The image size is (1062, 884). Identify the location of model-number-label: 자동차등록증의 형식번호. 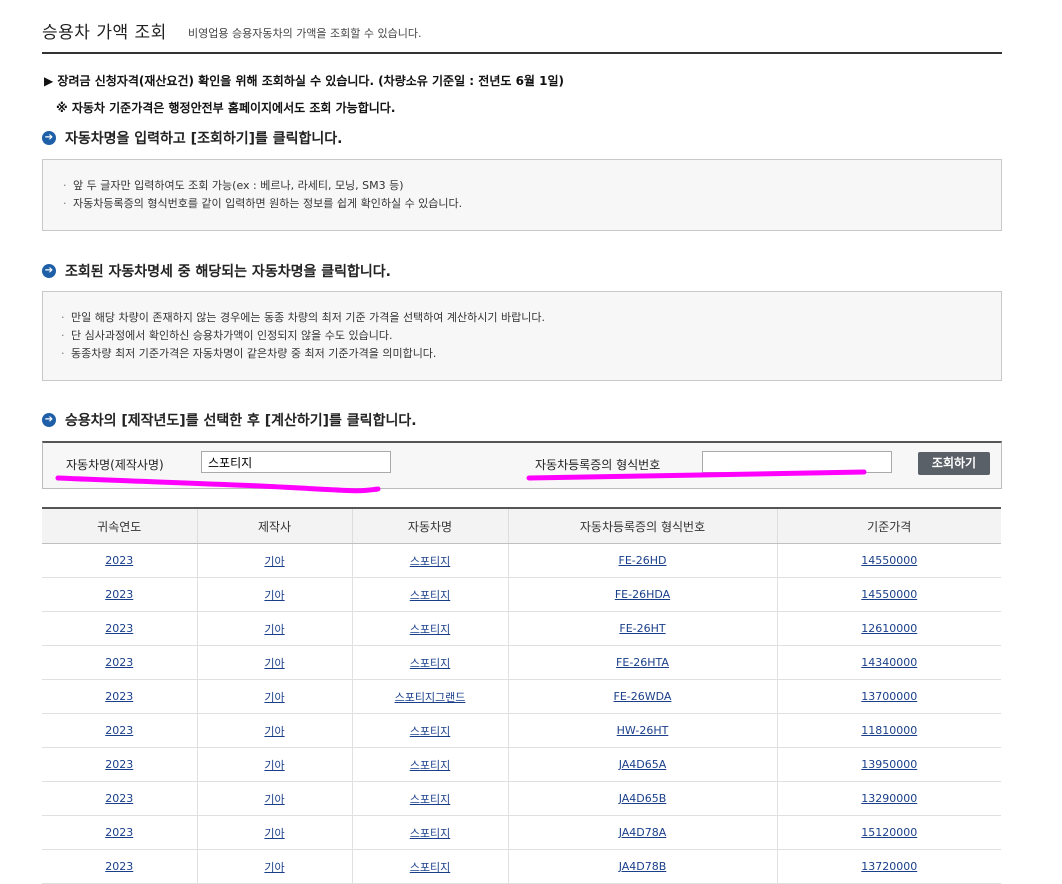
(598, 465).